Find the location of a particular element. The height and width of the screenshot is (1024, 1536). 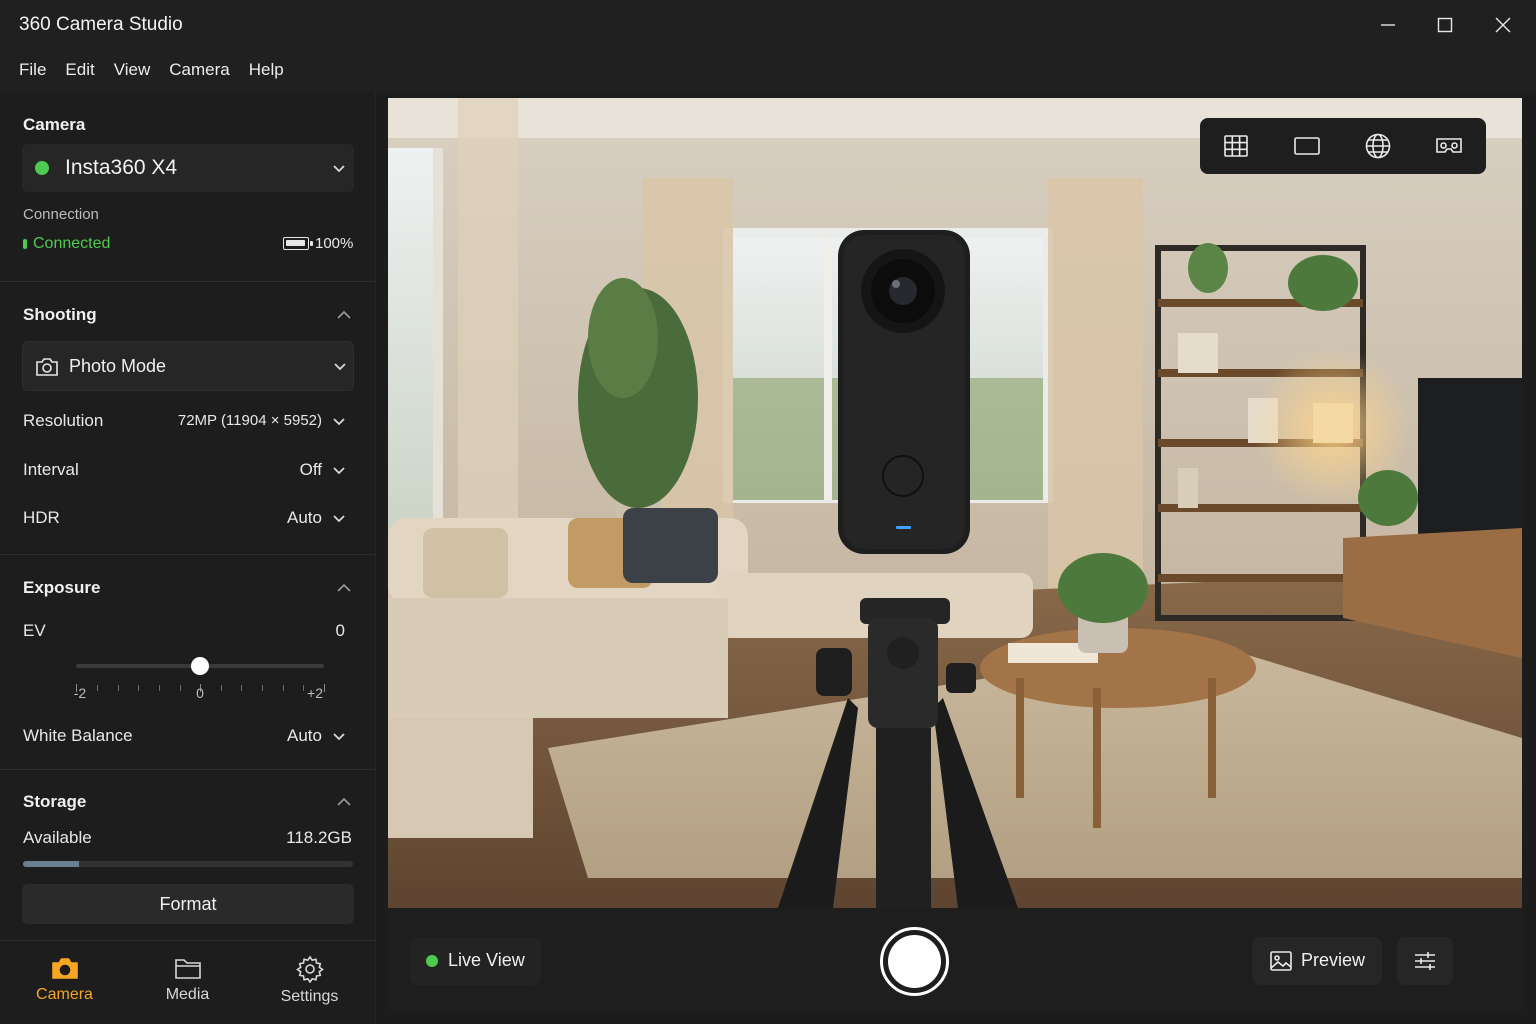

ev-min-label: -2 is located at coordinates (80, 693).